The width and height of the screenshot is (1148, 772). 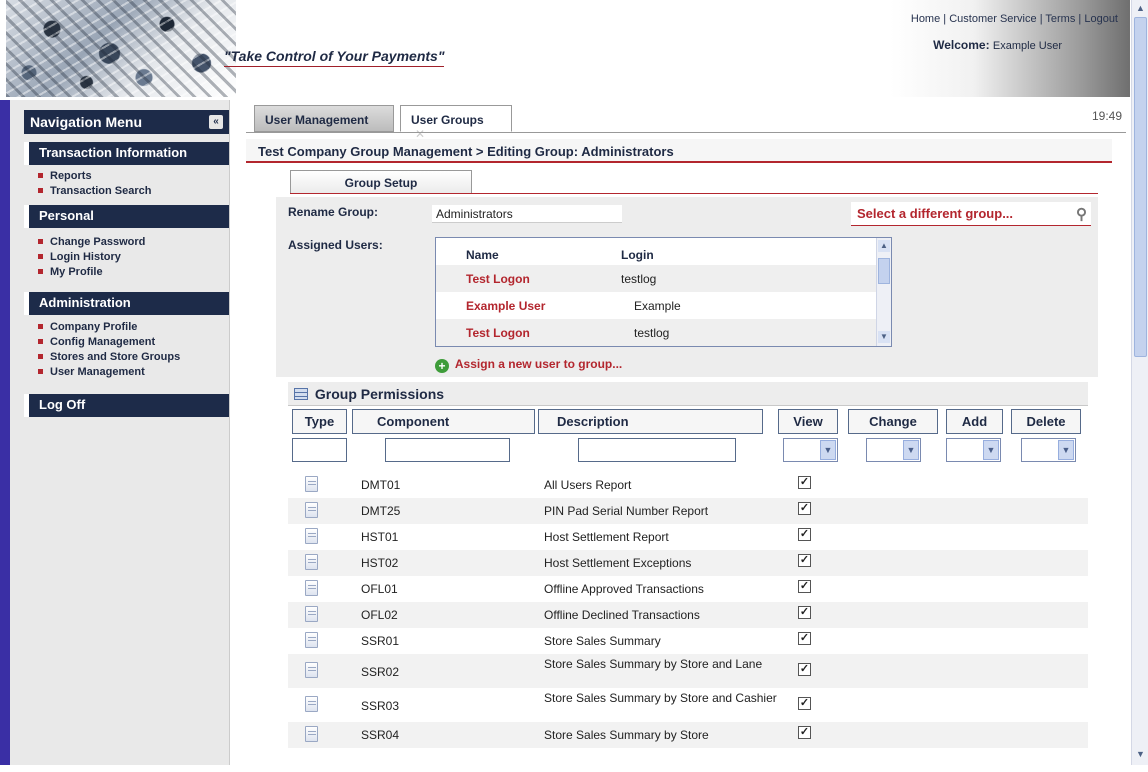 I want to click on table-row: DMT25 PIN Pad Serial Number Report ✓, so click(x=688, y=511).